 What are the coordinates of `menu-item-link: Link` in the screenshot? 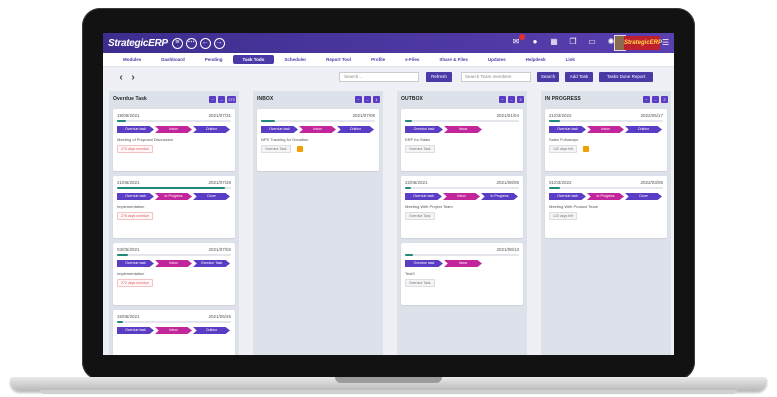 It's located at (570, 59).